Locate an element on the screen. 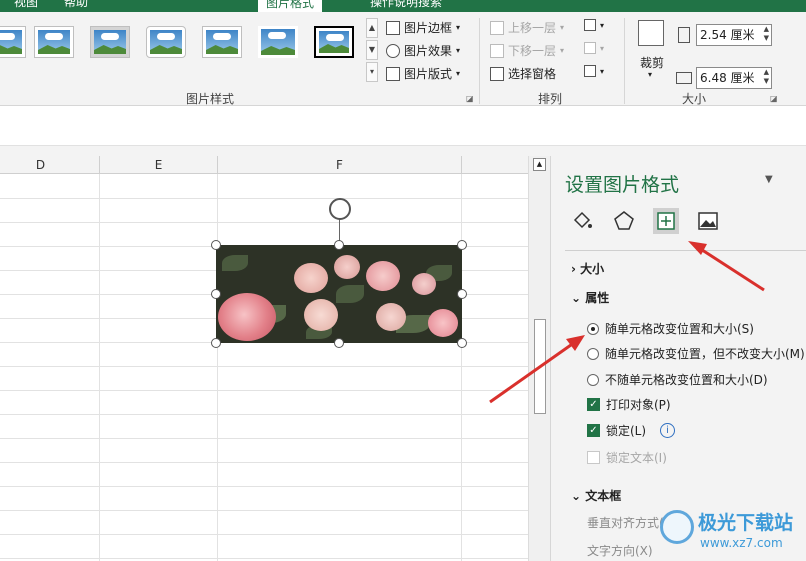 The image size is (806, 561). bring-forward-button: 上移一层 ▾ is located at coordinates (527, 27).